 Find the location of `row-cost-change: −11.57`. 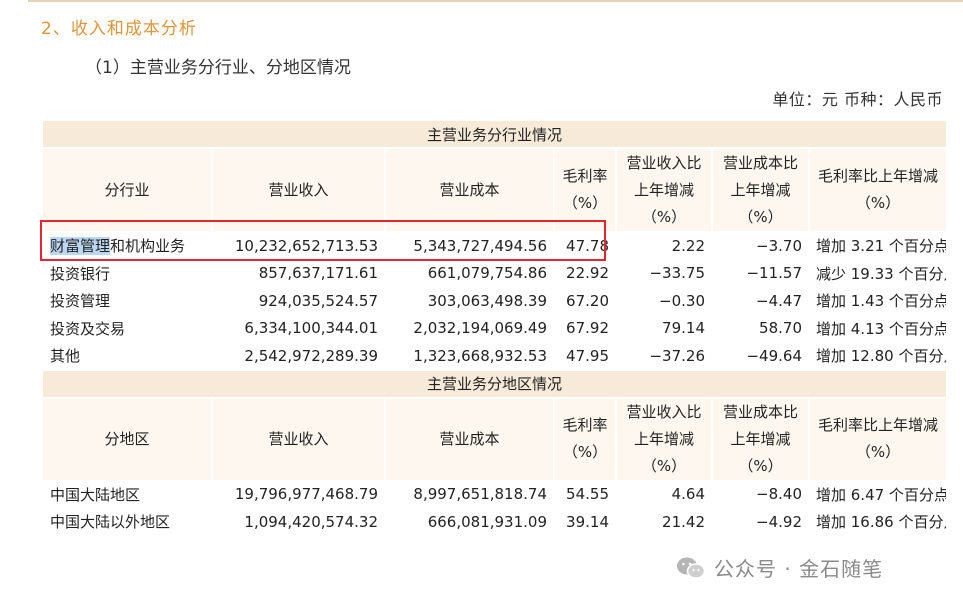

row-cost-change: −11.57 is located at coordinates (760, 273).